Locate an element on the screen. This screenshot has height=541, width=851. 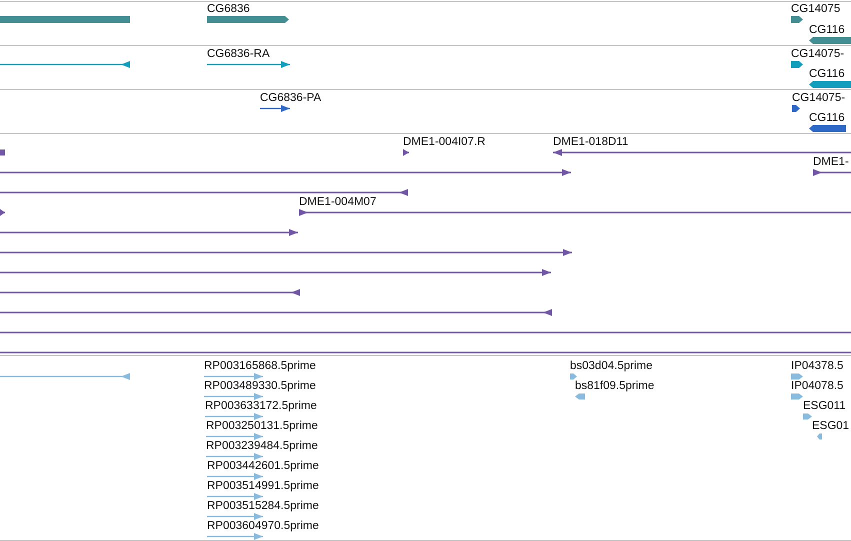
feature-label: RP003442601.5prime is located at coordinates (263, 466).